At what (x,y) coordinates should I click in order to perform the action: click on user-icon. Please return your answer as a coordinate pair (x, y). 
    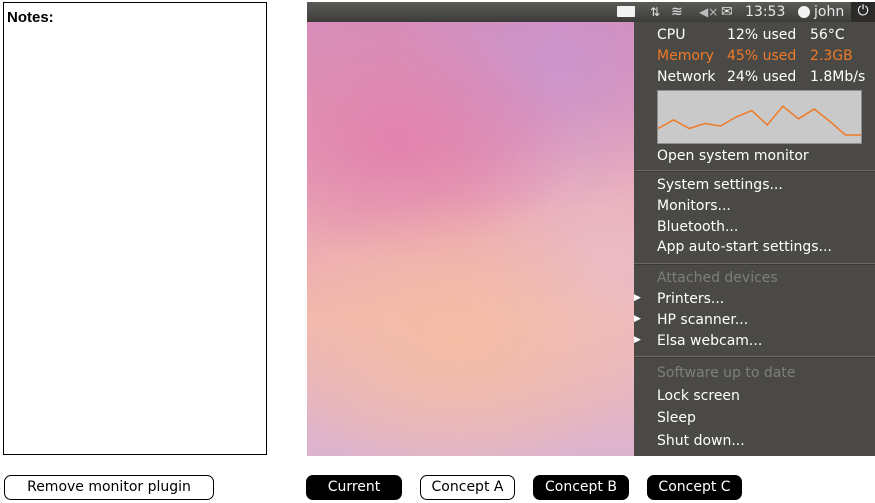
    Looking at the image, I should click on (804, 12).